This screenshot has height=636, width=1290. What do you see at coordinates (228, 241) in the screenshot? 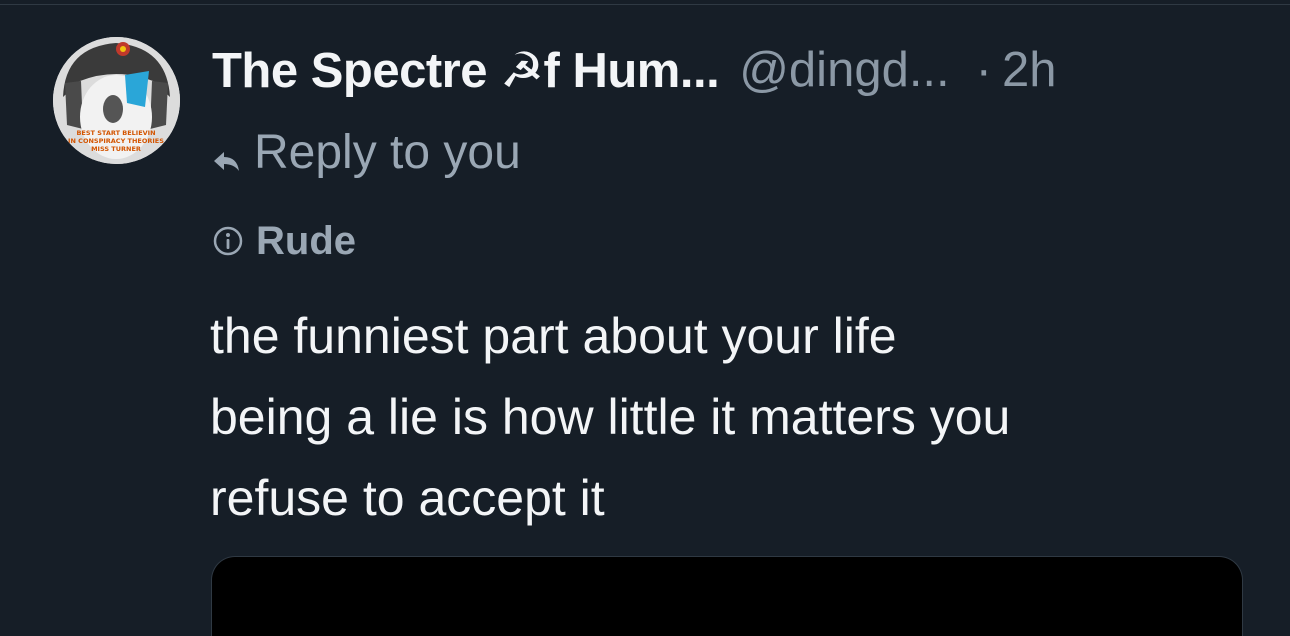
I see `info-circle-icon` at bounding box center [228, 241].